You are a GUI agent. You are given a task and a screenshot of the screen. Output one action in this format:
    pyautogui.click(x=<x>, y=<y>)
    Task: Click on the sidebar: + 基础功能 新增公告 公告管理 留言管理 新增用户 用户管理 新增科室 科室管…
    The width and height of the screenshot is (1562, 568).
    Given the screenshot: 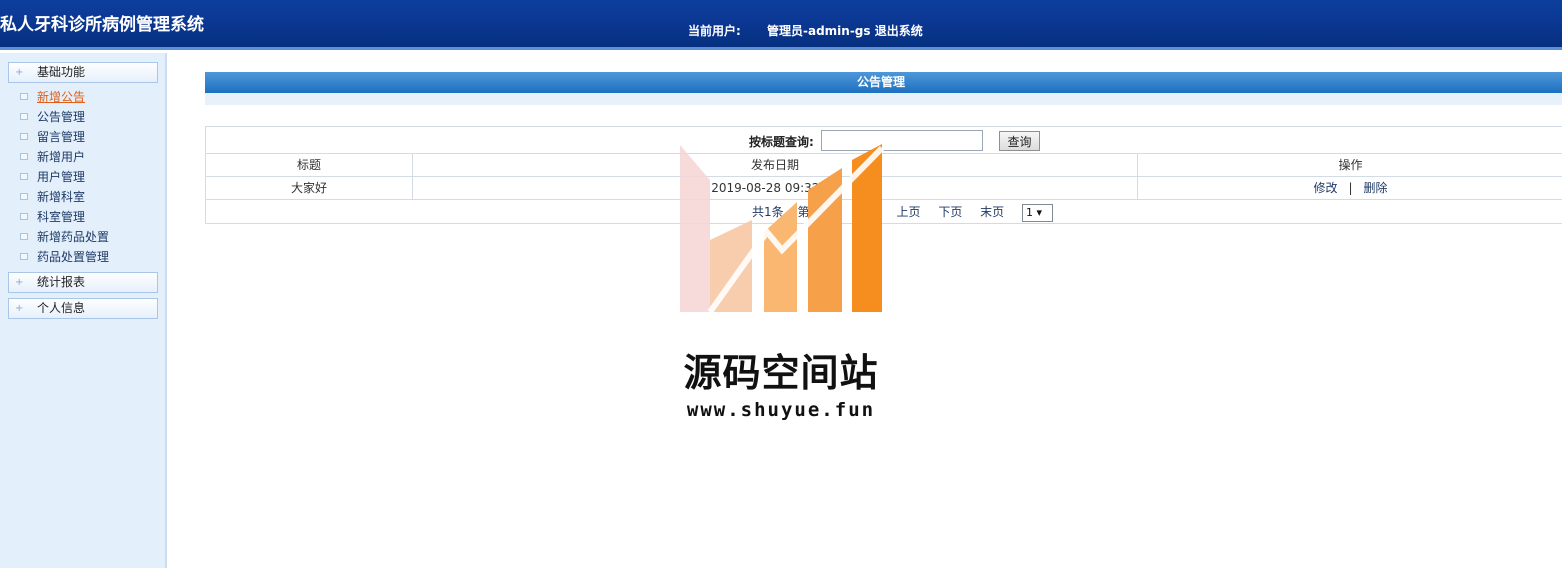 What is the action you would take?
    pyautogui.click(x=83, y=310)
    